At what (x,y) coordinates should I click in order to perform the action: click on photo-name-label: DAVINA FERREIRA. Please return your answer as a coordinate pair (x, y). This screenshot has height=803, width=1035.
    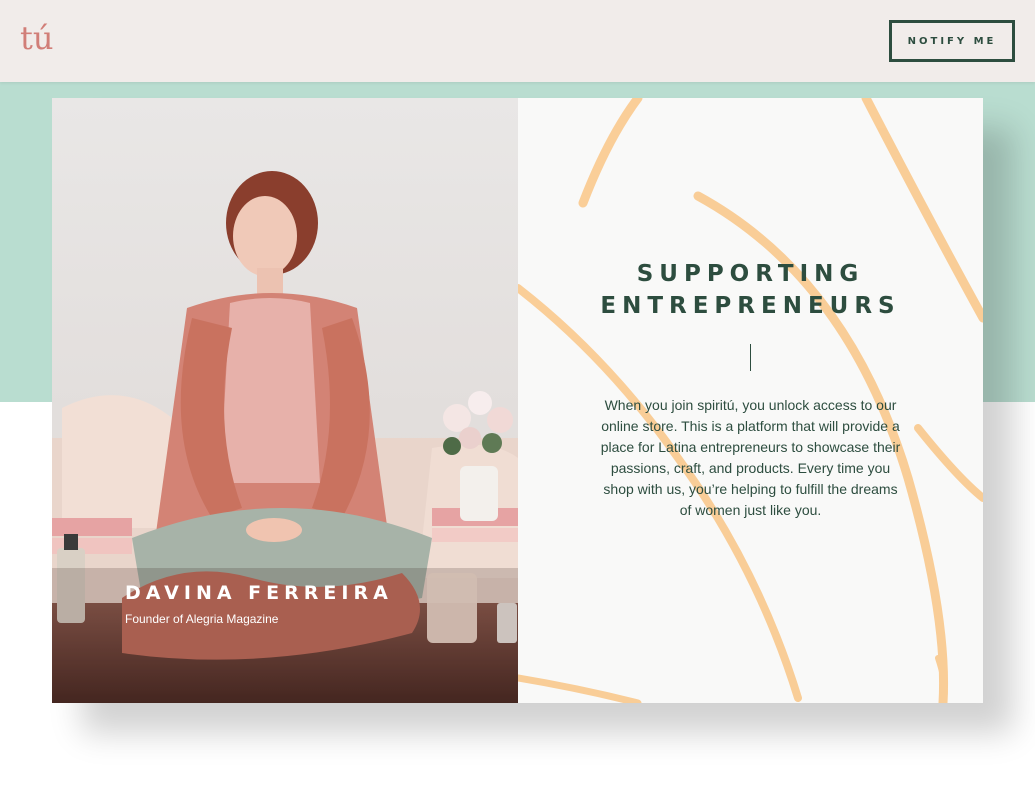
    Looking at the image, I should click on (259, 593).